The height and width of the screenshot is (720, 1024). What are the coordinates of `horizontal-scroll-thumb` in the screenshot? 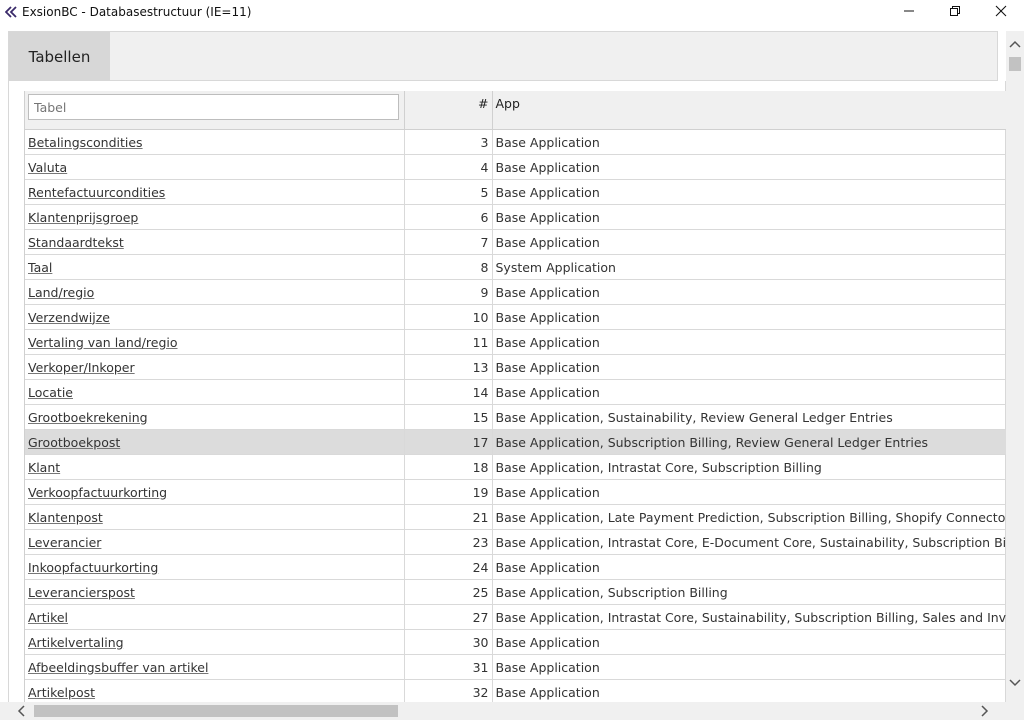 It's located at (216, 711).